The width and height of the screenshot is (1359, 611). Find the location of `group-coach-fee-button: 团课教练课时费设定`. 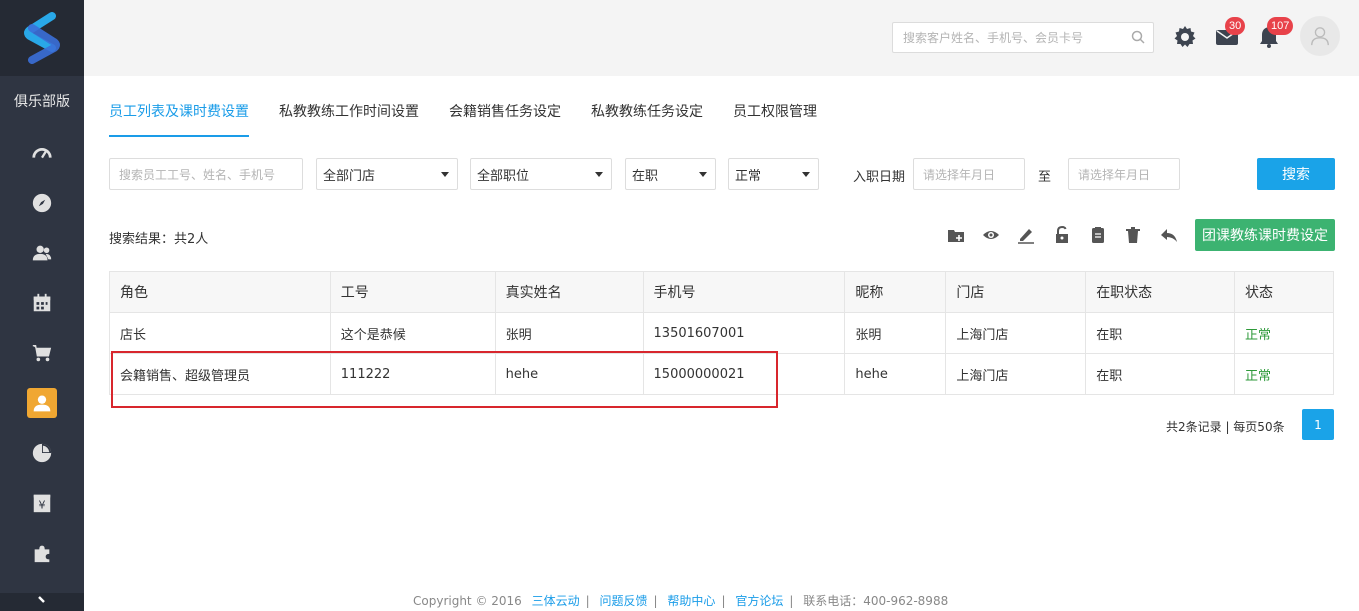

group-coach-fee-button: 团课教练课时费设定 is located at coordinates (1265, 235).